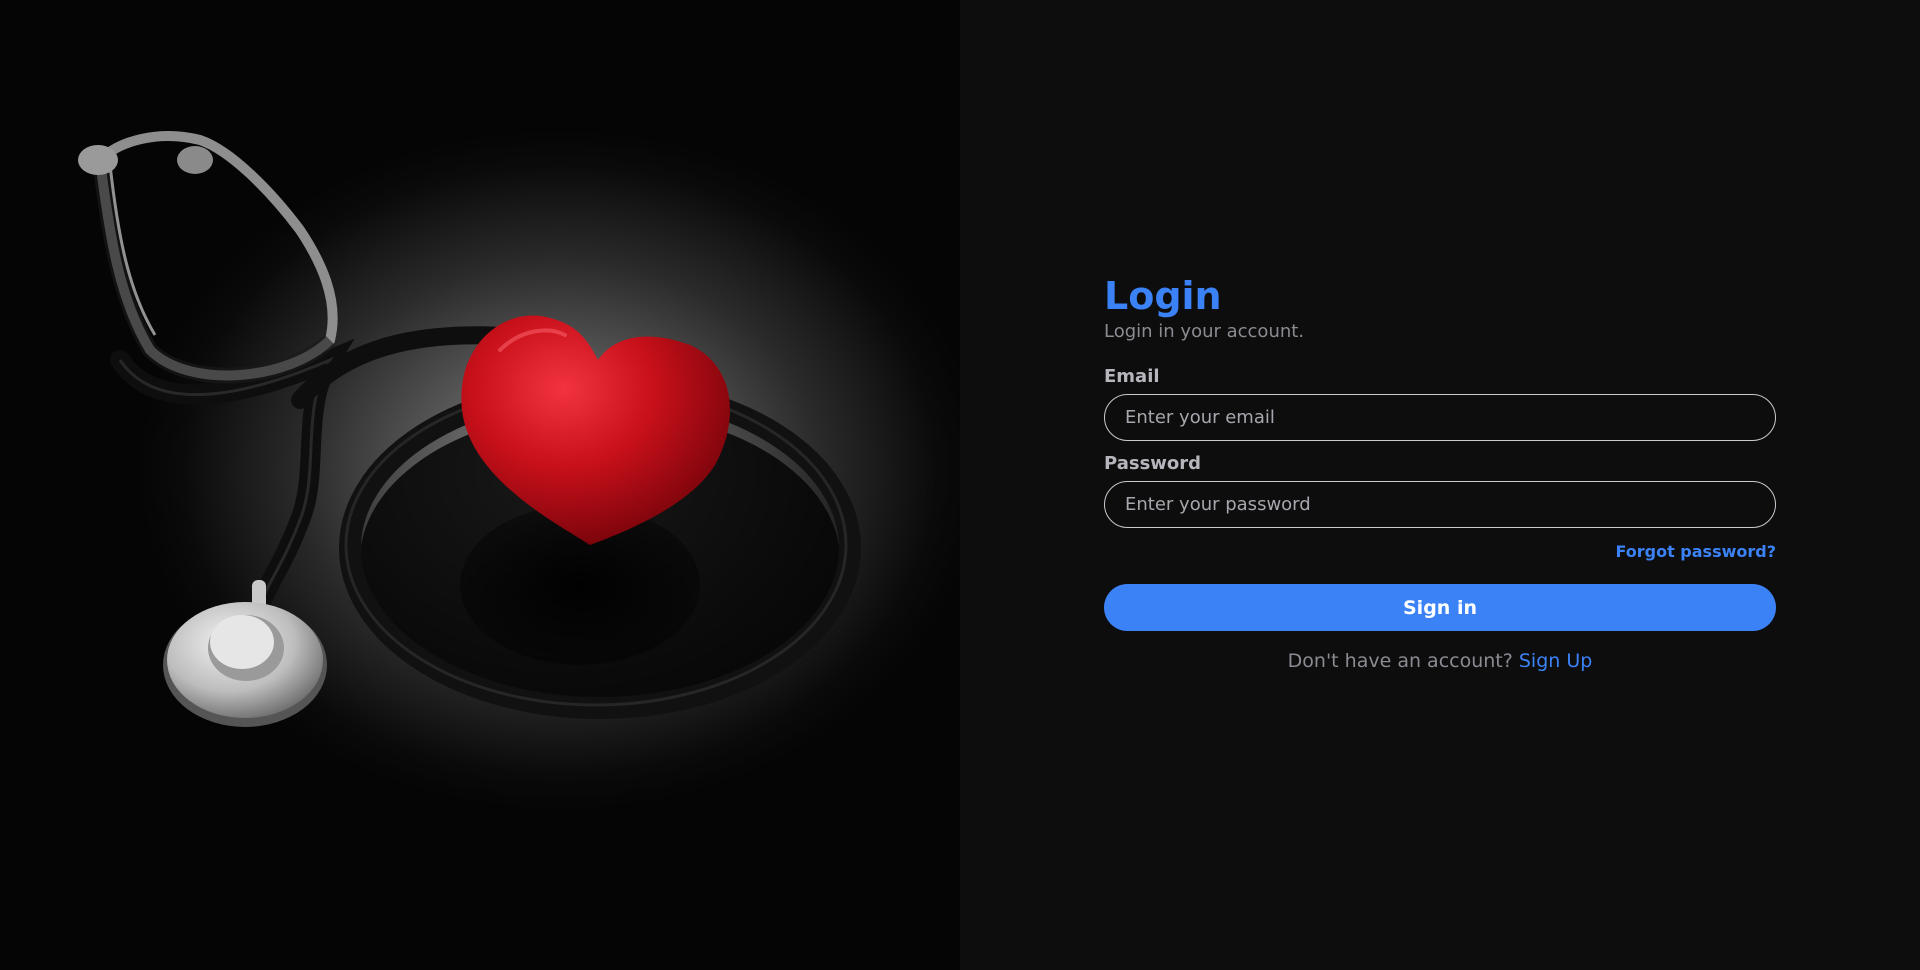 This screenshot has height=970, width=1920. What do you see at coordinates (1440, 607) in the screenshot?
I see `sign-in-button: Sign in` at bounding box center [1440, 607].